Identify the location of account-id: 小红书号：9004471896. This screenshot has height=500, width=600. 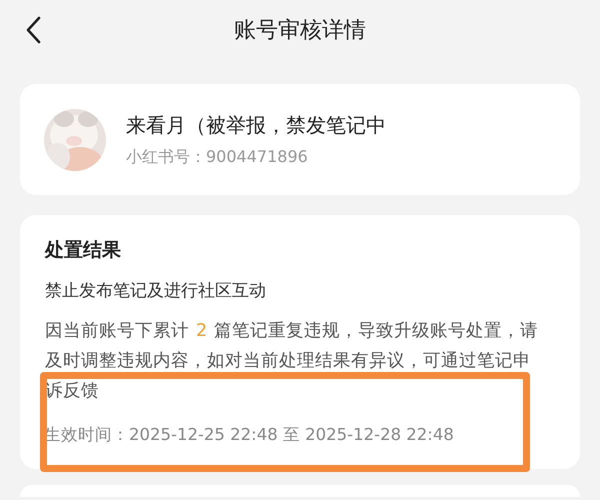
(217, 157).